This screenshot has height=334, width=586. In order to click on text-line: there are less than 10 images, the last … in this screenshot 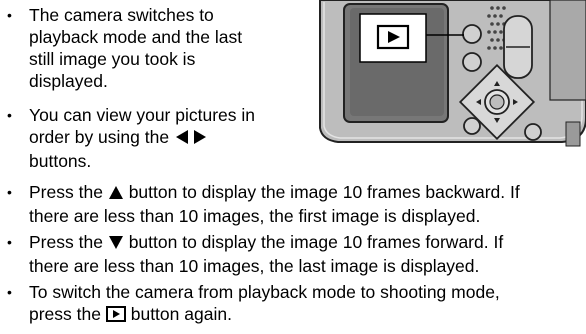, I will do `click(254, 266)`.